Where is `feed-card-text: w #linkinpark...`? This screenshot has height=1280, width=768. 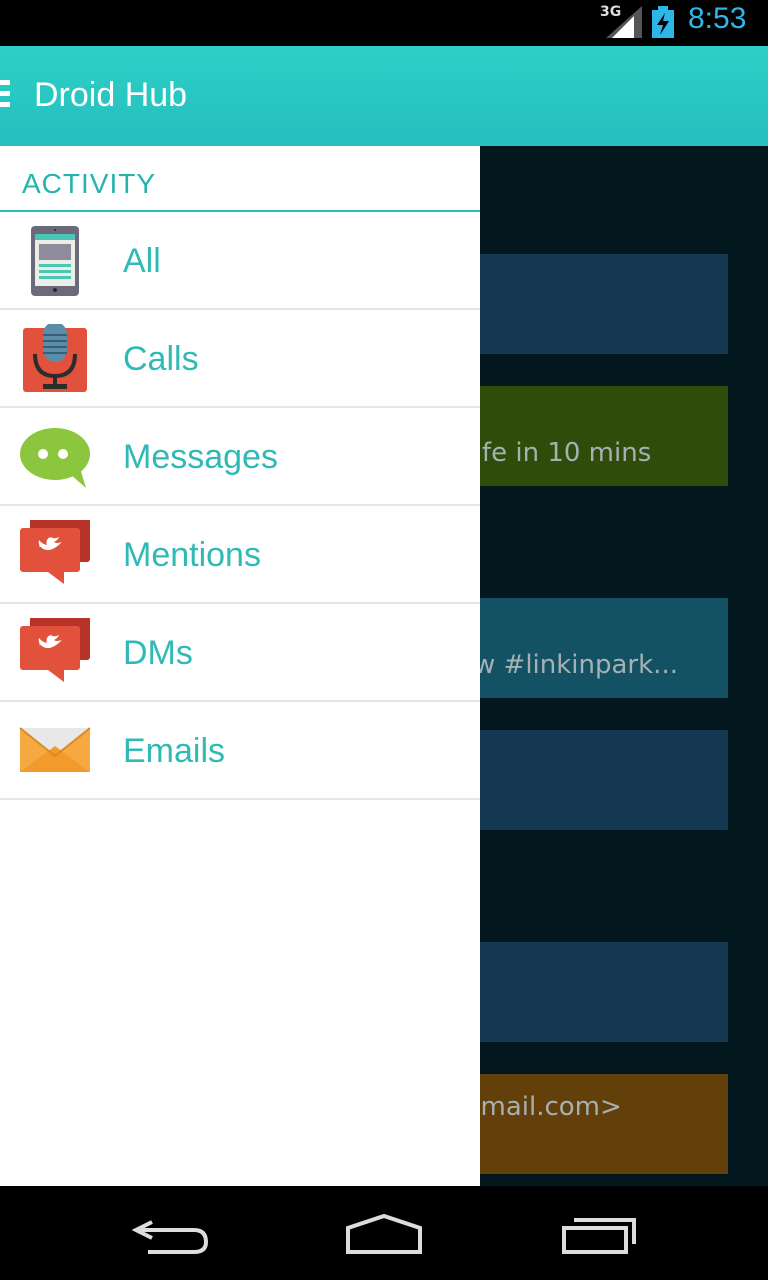 feed-card-text: w #linkinpark... is located at coordinates (576, 665).